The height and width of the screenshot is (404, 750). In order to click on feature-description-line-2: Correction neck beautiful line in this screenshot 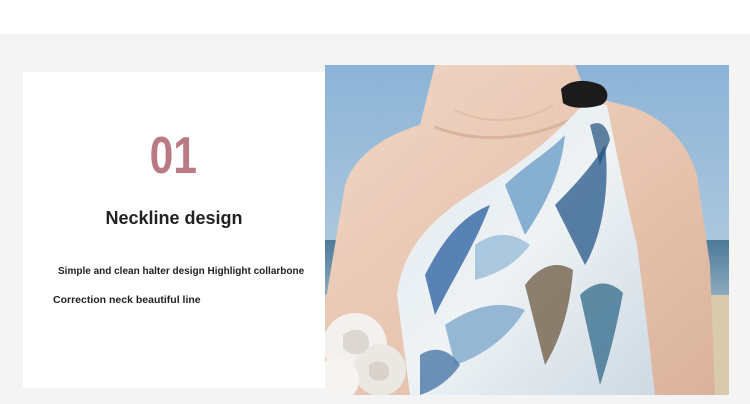, I will do `click(127, 300)`.